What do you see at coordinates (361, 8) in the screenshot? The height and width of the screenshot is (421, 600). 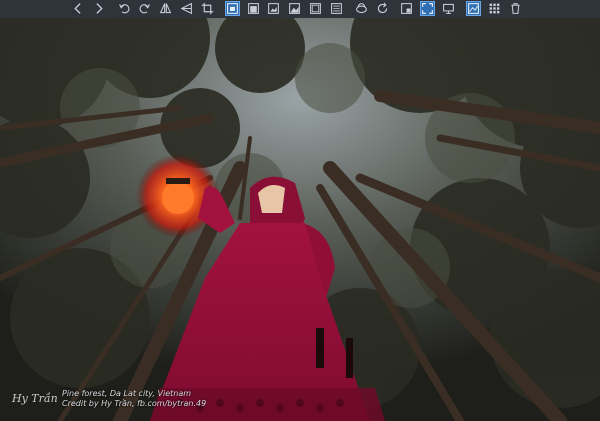 I see `bucket-icon` at bounding box center [361, 8].